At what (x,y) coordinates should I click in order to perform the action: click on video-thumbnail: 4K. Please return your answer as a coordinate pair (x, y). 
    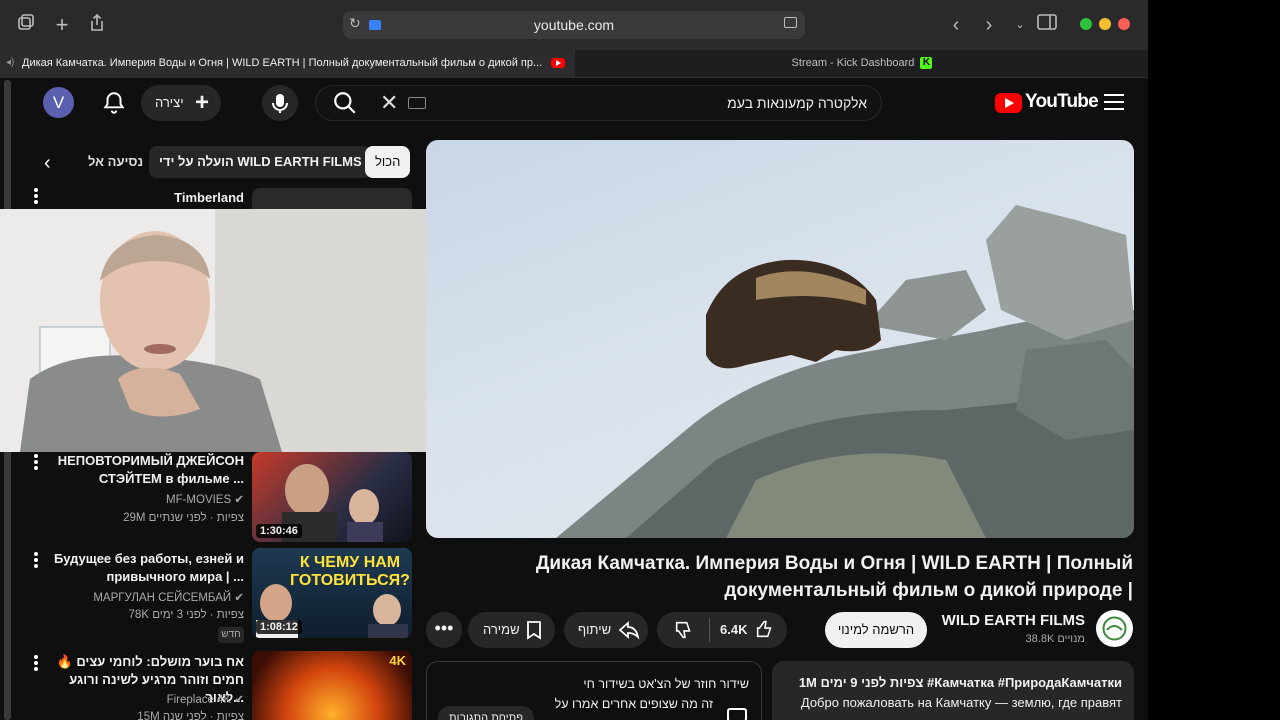
    Looking at the image, I should click on (332, 685).